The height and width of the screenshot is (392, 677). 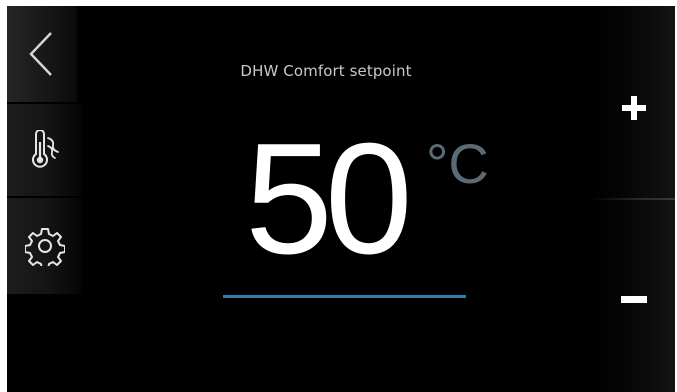 I want to click on dhw-mode-button, so click(x=44, y=150).